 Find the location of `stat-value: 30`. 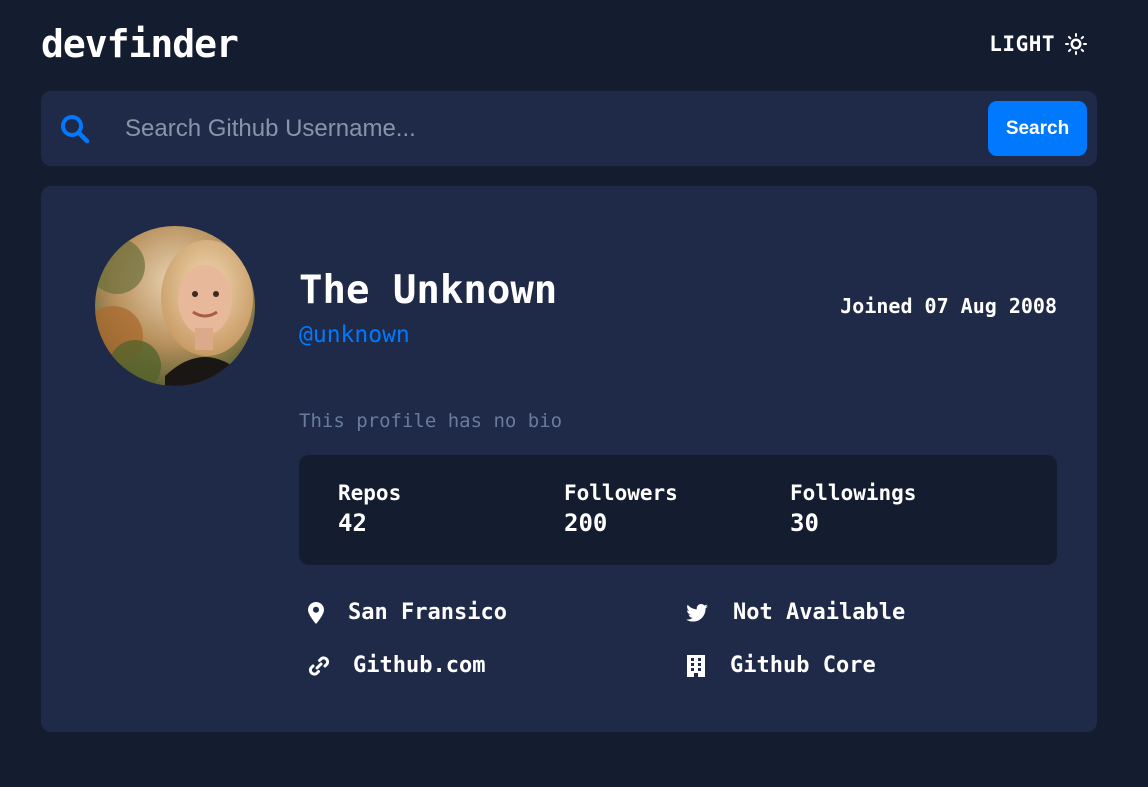

stat-value: 30 is located at coordinates (804, 523).